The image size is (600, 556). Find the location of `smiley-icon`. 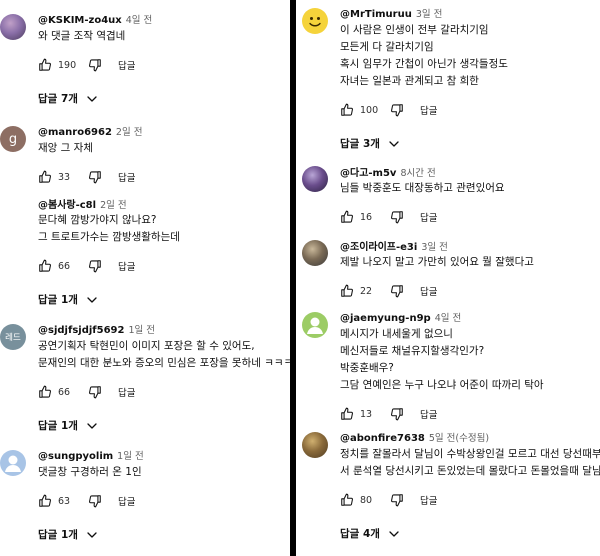

smiley-icon is located at coordinates (315, 22).